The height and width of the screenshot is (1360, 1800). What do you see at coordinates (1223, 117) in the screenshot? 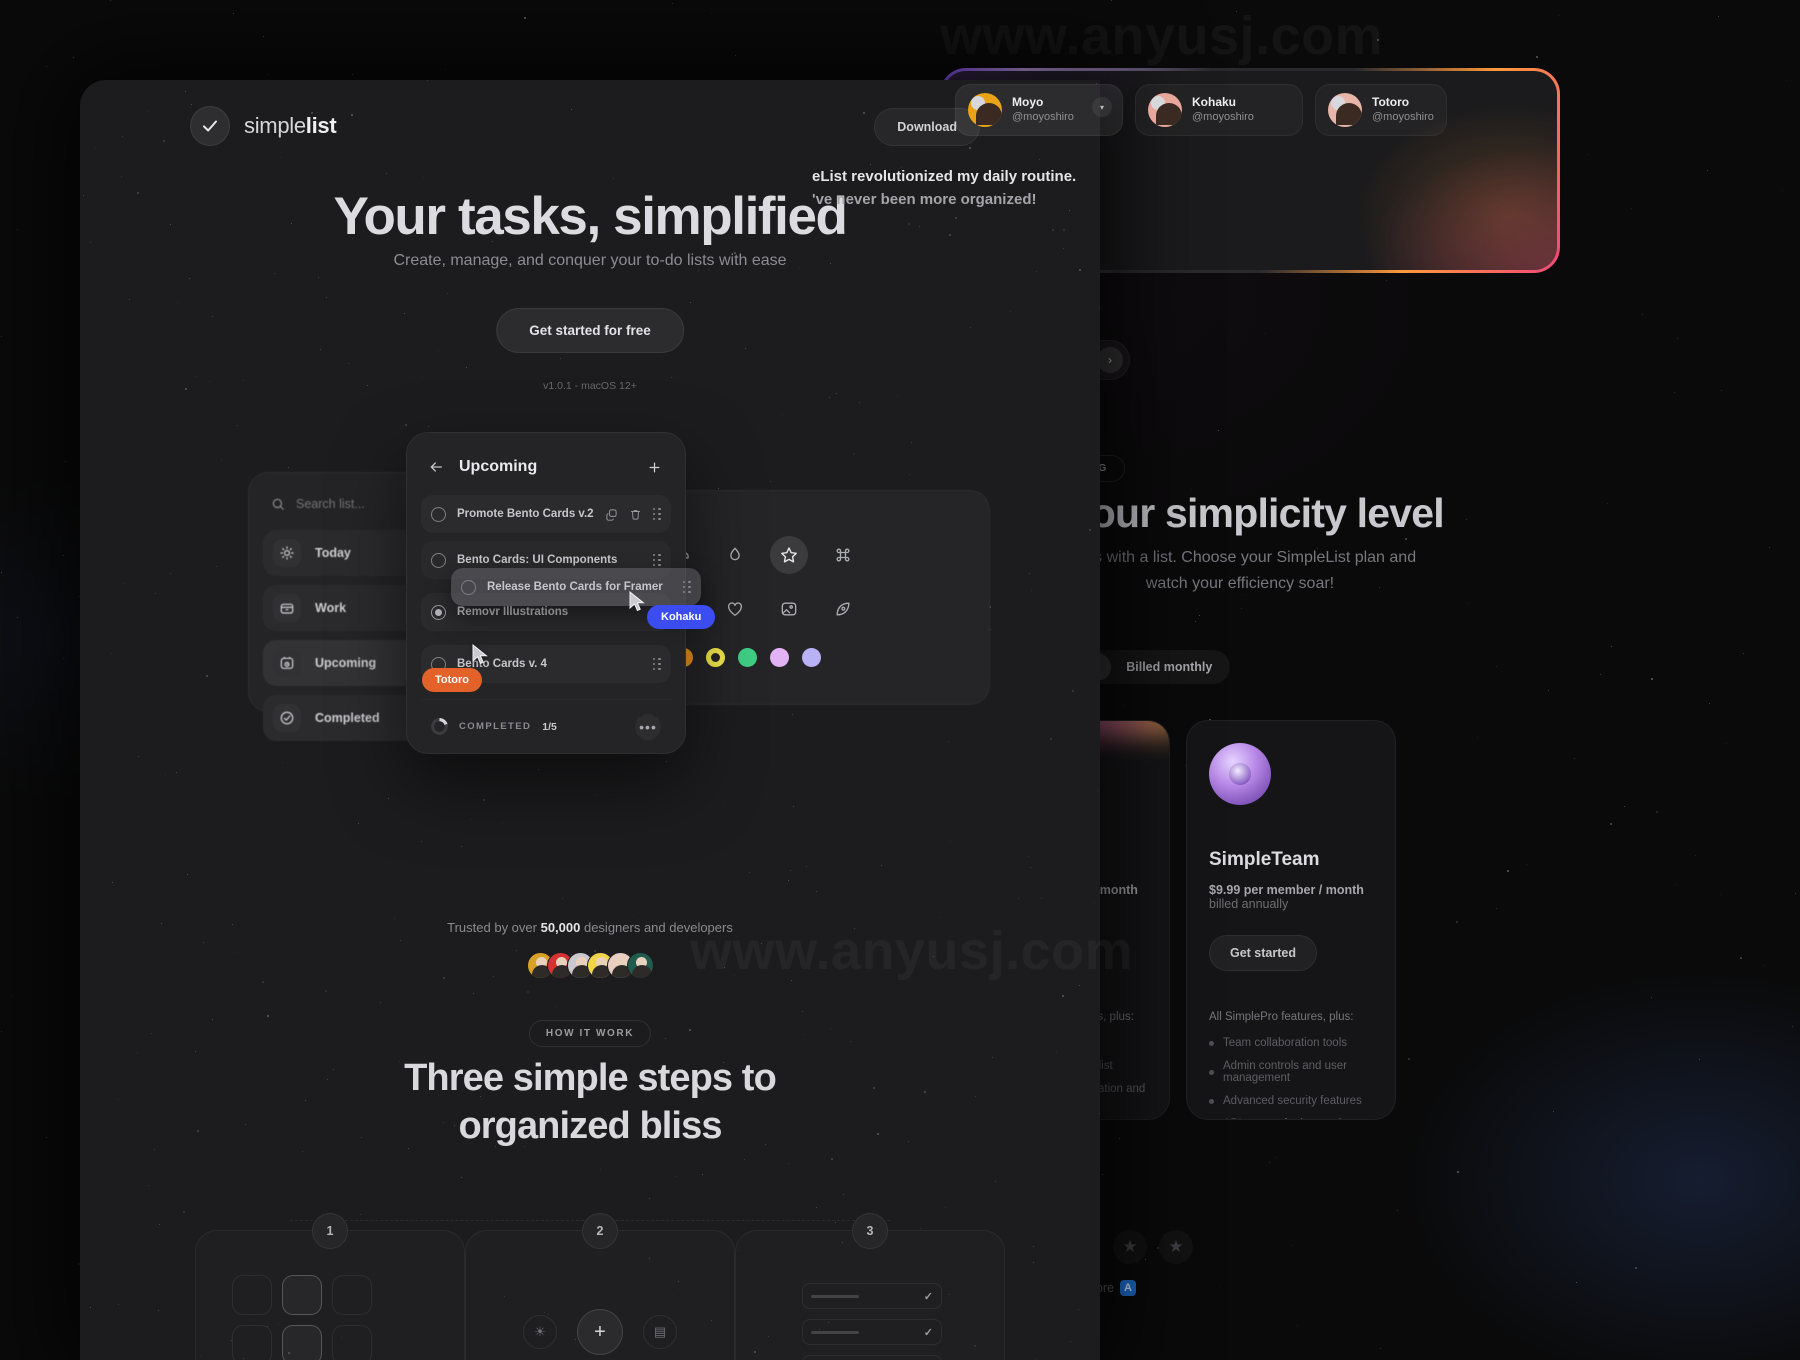
I see `person-handle: @moyoshiro` at bounding box center [1223, 117].